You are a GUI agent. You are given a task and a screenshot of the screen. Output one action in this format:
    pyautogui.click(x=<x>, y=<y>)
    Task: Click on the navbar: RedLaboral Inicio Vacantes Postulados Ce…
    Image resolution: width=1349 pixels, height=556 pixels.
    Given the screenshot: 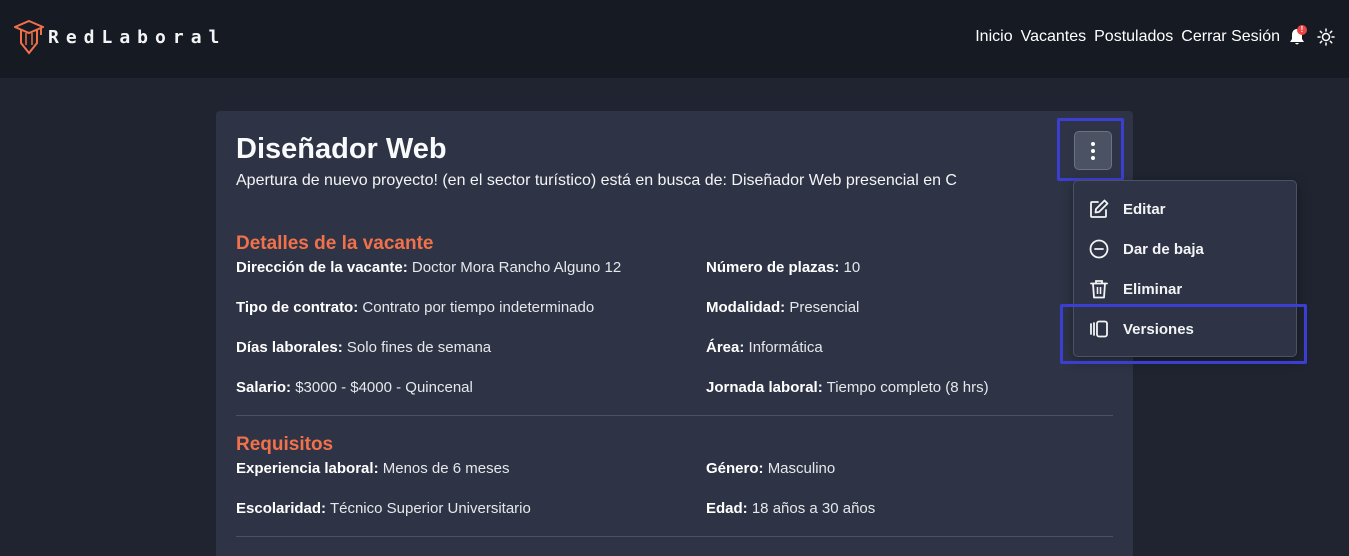 What is the action you would take?
    pyautogui.click(x=674, y=39)
    